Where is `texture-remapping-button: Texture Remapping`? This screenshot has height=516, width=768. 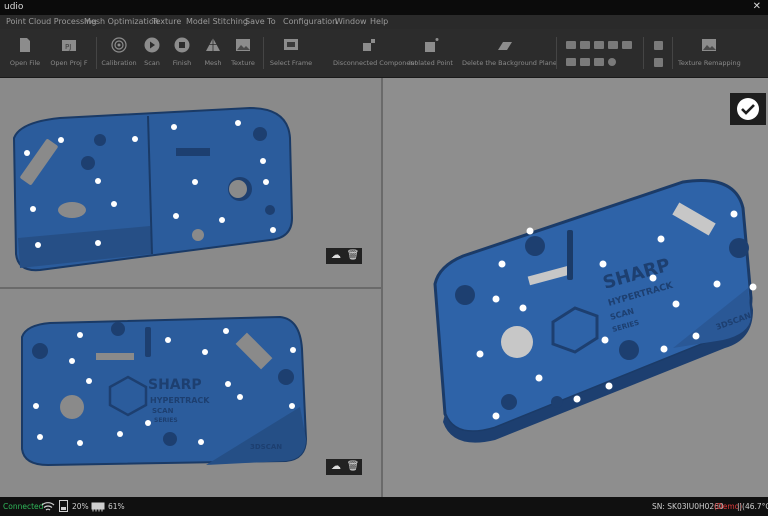 texture-remapping-button: Texture Remapping is located at coordinates (709, 53).